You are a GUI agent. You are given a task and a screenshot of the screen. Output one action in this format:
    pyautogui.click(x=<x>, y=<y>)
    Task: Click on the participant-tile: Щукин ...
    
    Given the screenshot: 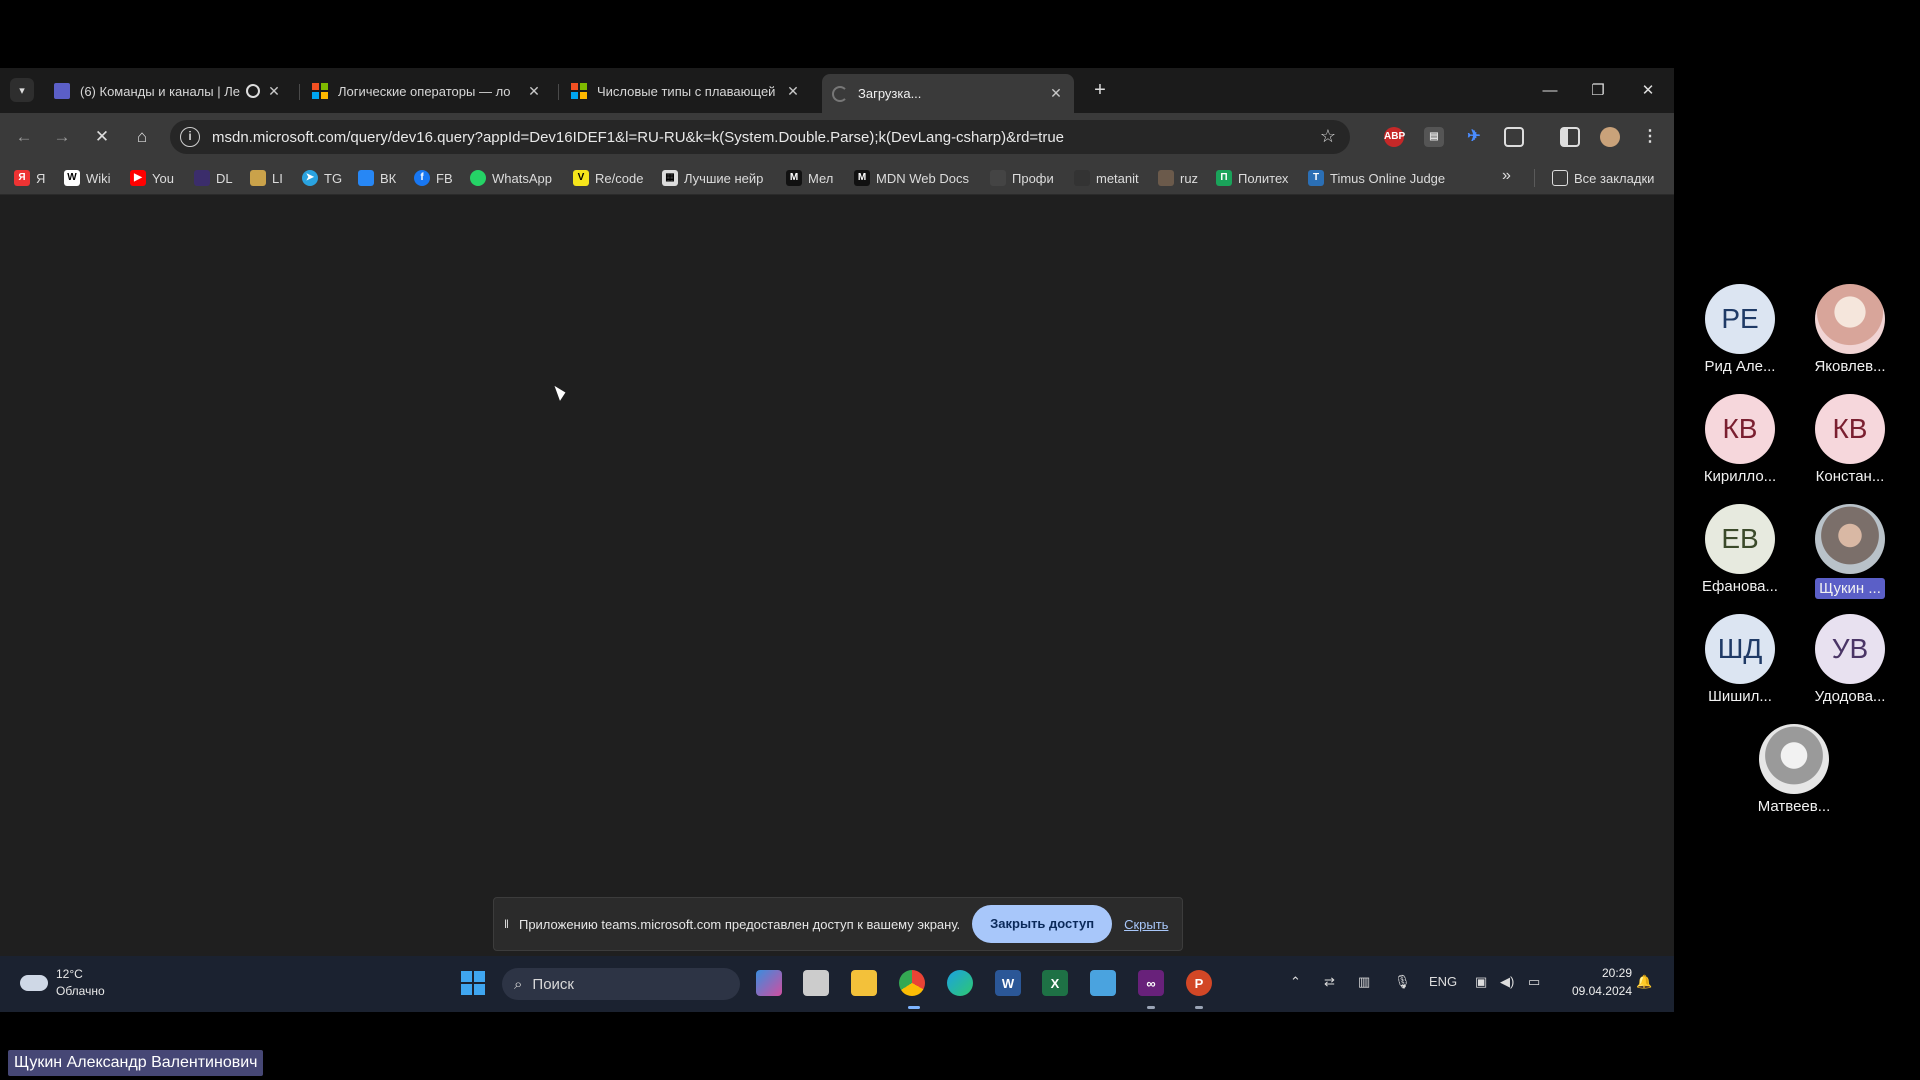 What is the action you would take?
    pyautogui.click(x=1850, y=551)
    